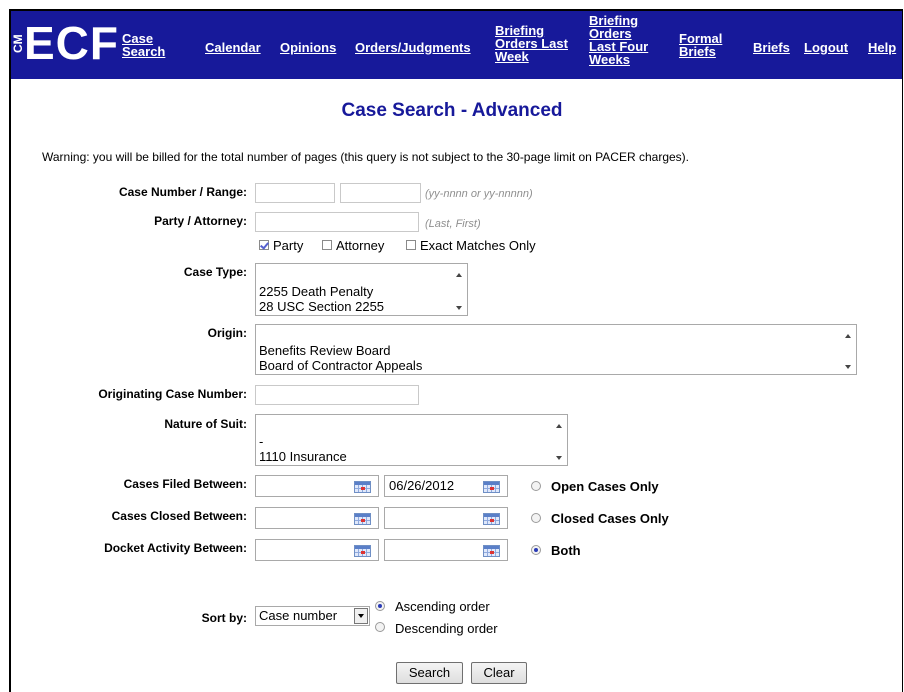  I want to click on case-type-label: Case Type:, so click(215, 272).